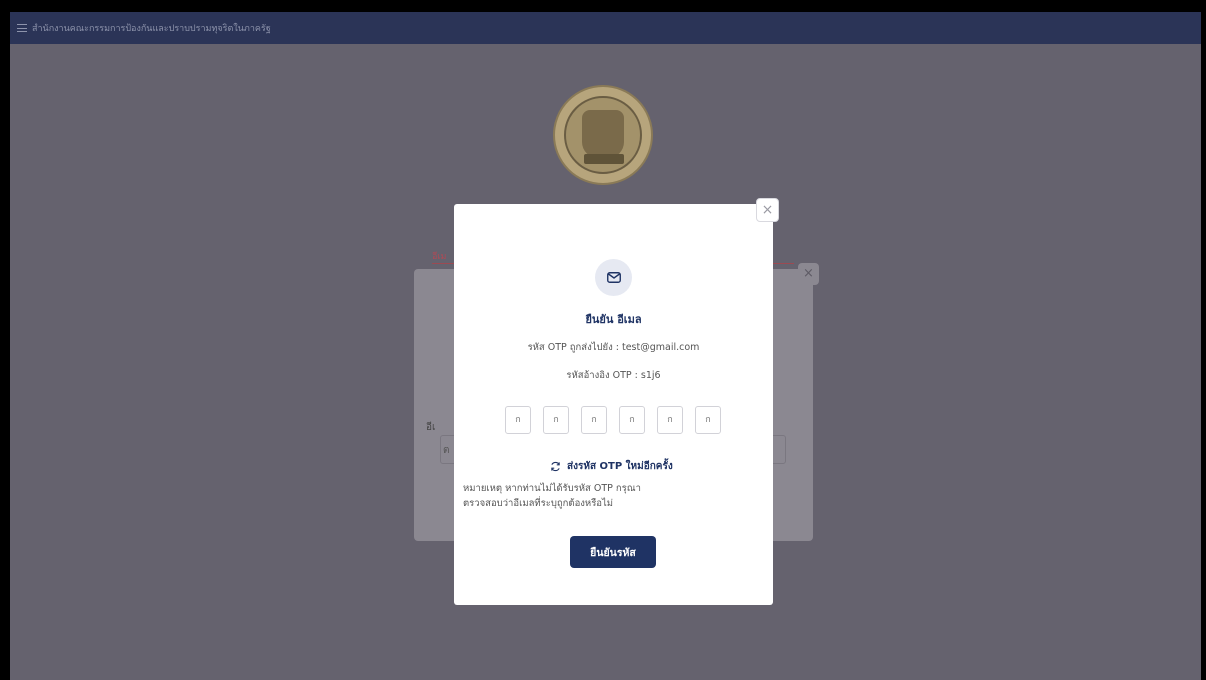 This screenshot has height=680, width=1206. Describe the element at coordinates (613, 277) in the screenshot. I see `mail-icon` at that location.